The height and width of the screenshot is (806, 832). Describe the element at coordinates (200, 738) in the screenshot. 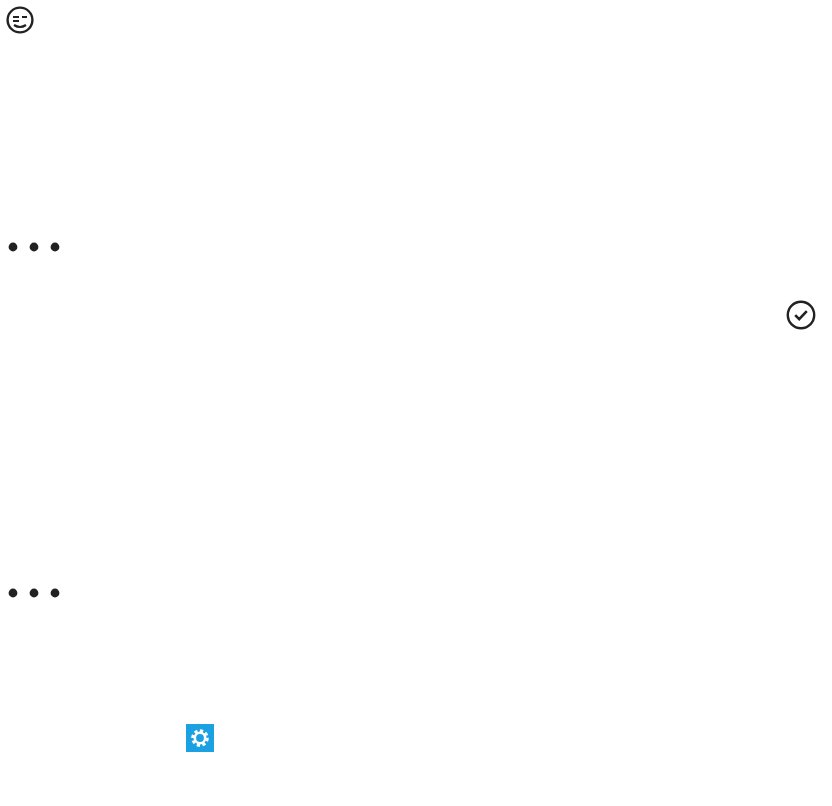

I see `settings-icon` at that location.